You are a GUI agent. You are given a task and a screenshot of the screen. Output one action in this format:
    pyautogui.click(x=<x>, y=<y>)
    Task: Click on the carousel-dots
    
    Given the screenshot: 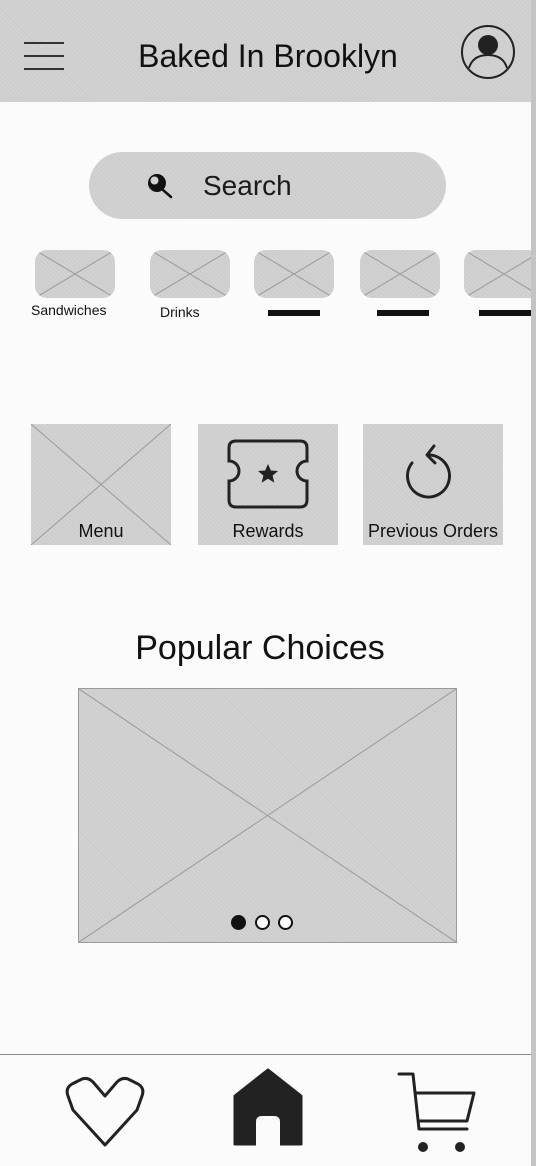 What is the action you would take?
    pyautogui.click(x=264, y=922)
    